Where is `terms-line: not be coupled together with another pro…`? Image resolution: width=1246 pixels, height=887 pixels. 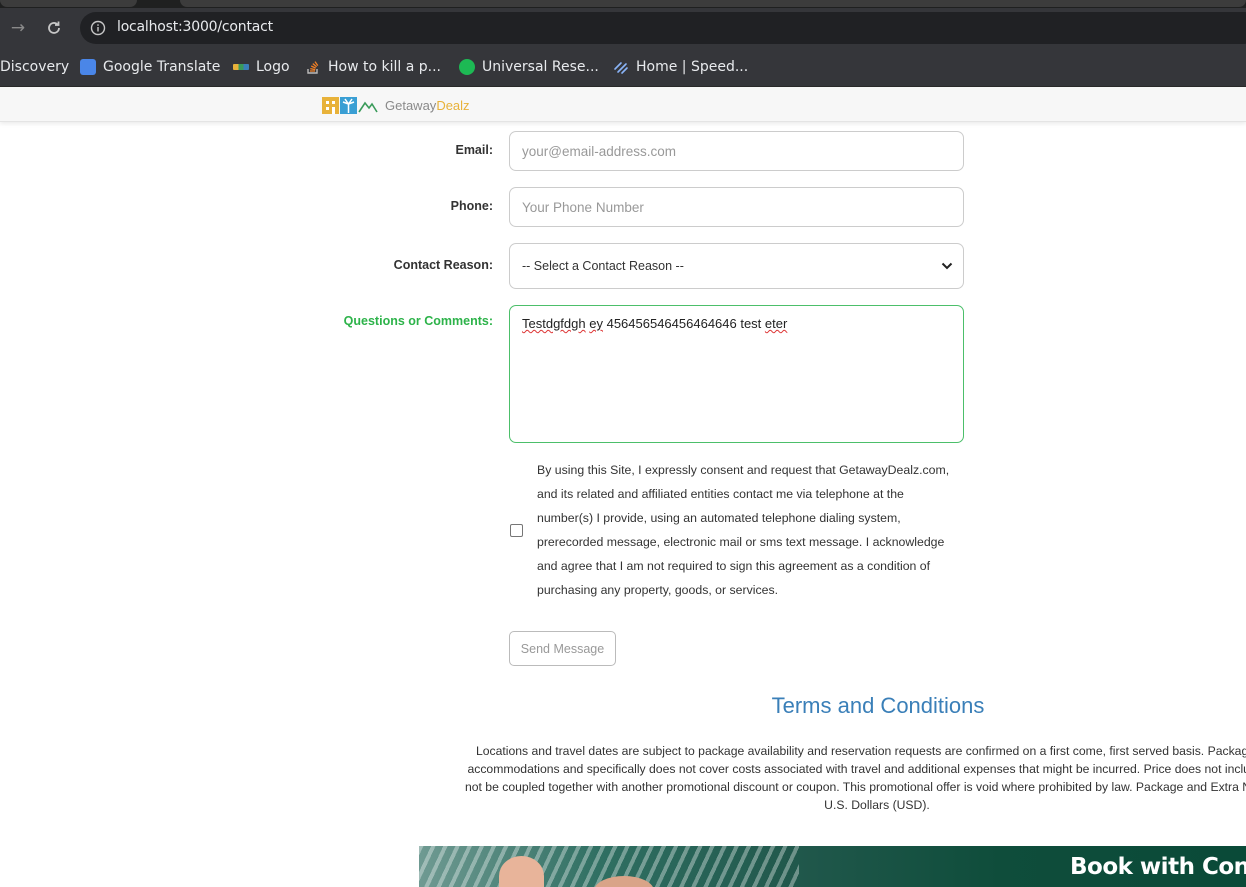 terms-line: not be coupled together with another pro… is located at coordinates (855, 787).